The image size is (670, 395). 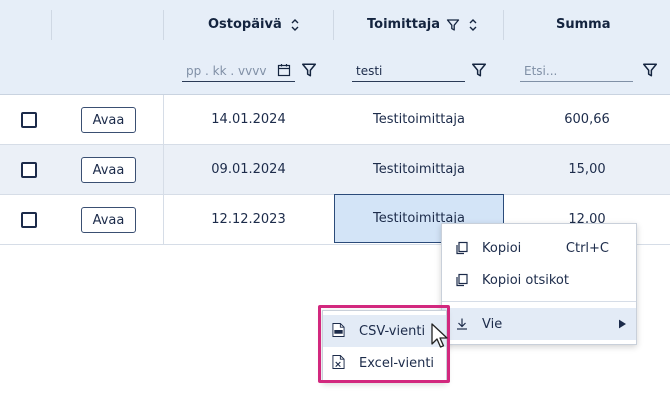 I want to click on amount-cell: 600,66, so click(x=587, y=119).